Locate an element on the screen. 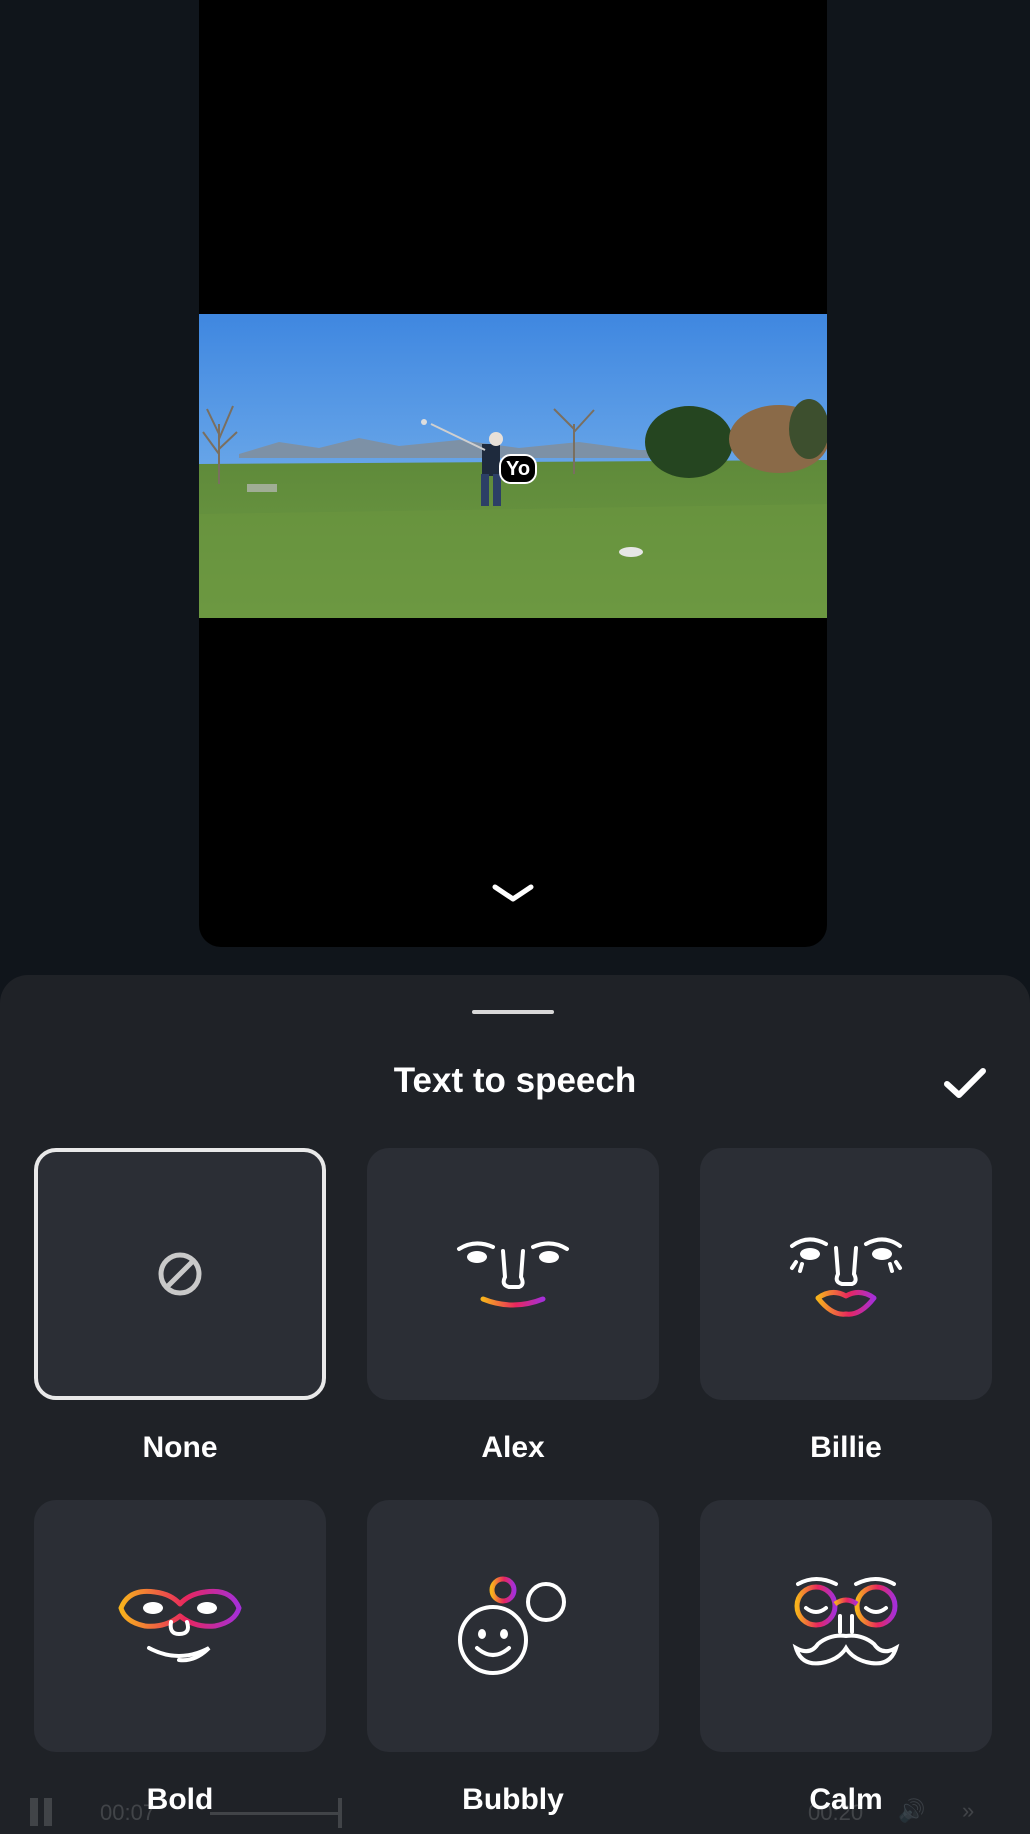  none-icon is located at coordinates (180, 1274).